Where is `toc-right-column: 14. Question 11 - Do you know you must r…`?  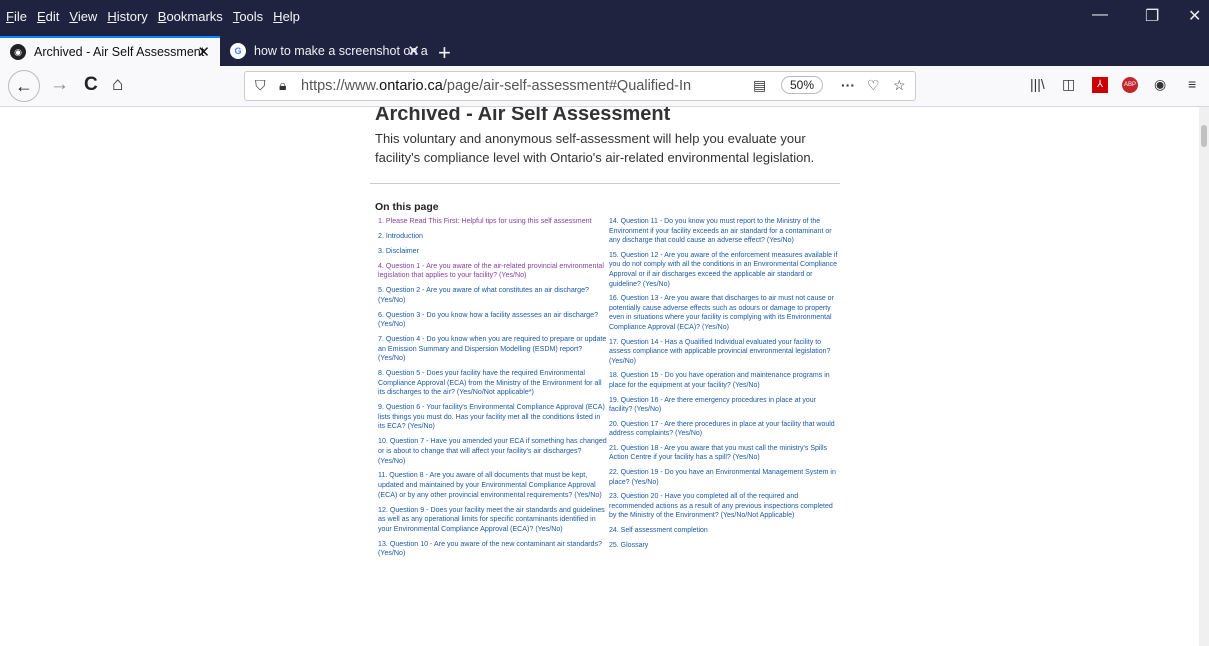 toc-right-column: 14. Question 11 - Do you know you must r… is located at coordinates (724, 386).